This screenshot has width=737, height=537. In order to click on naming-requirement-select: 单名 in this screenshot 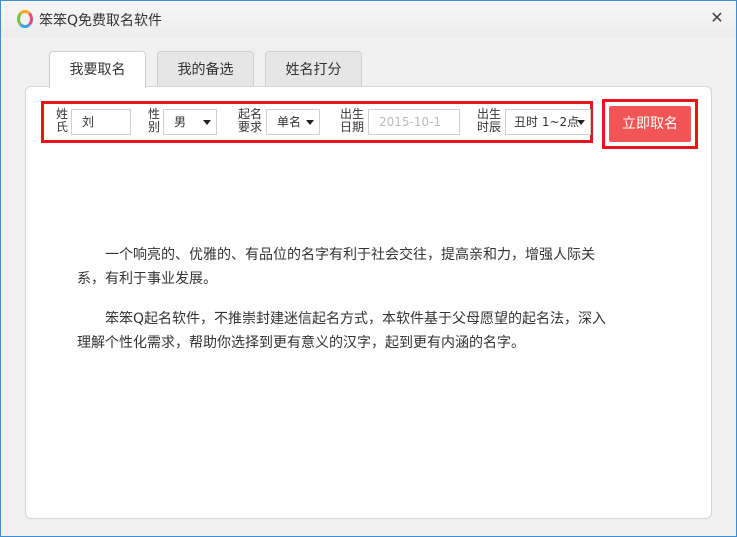, I will do `click(293, 122)`.